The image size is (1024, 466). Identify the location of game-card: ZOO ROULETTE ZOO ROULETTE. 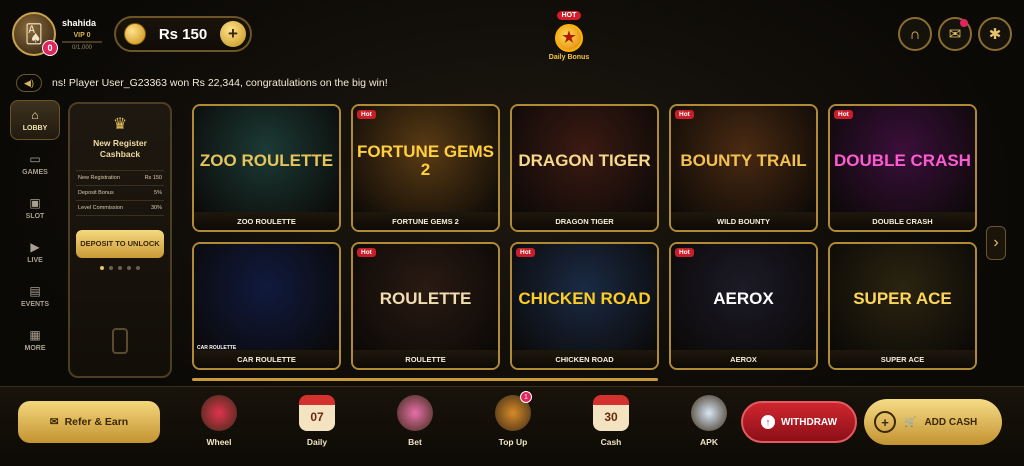
(266, 168).